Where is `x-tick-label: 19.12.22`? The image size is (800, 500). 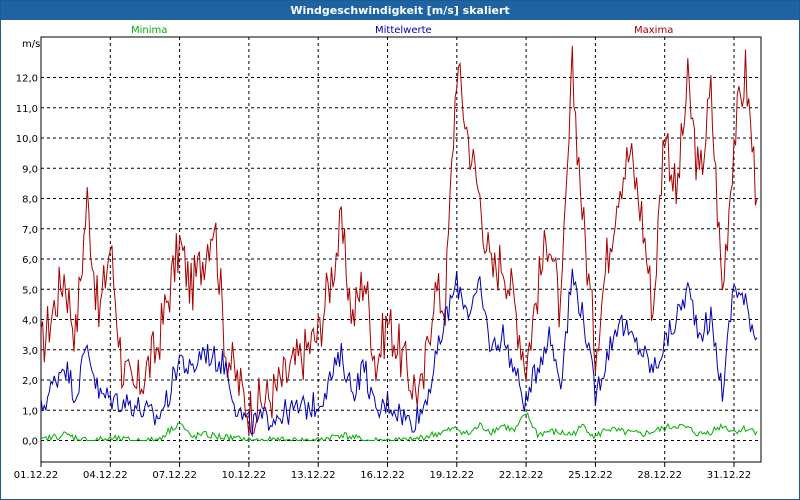
x-tick-label: 19.12.22 is located at coordinates (452, 475).